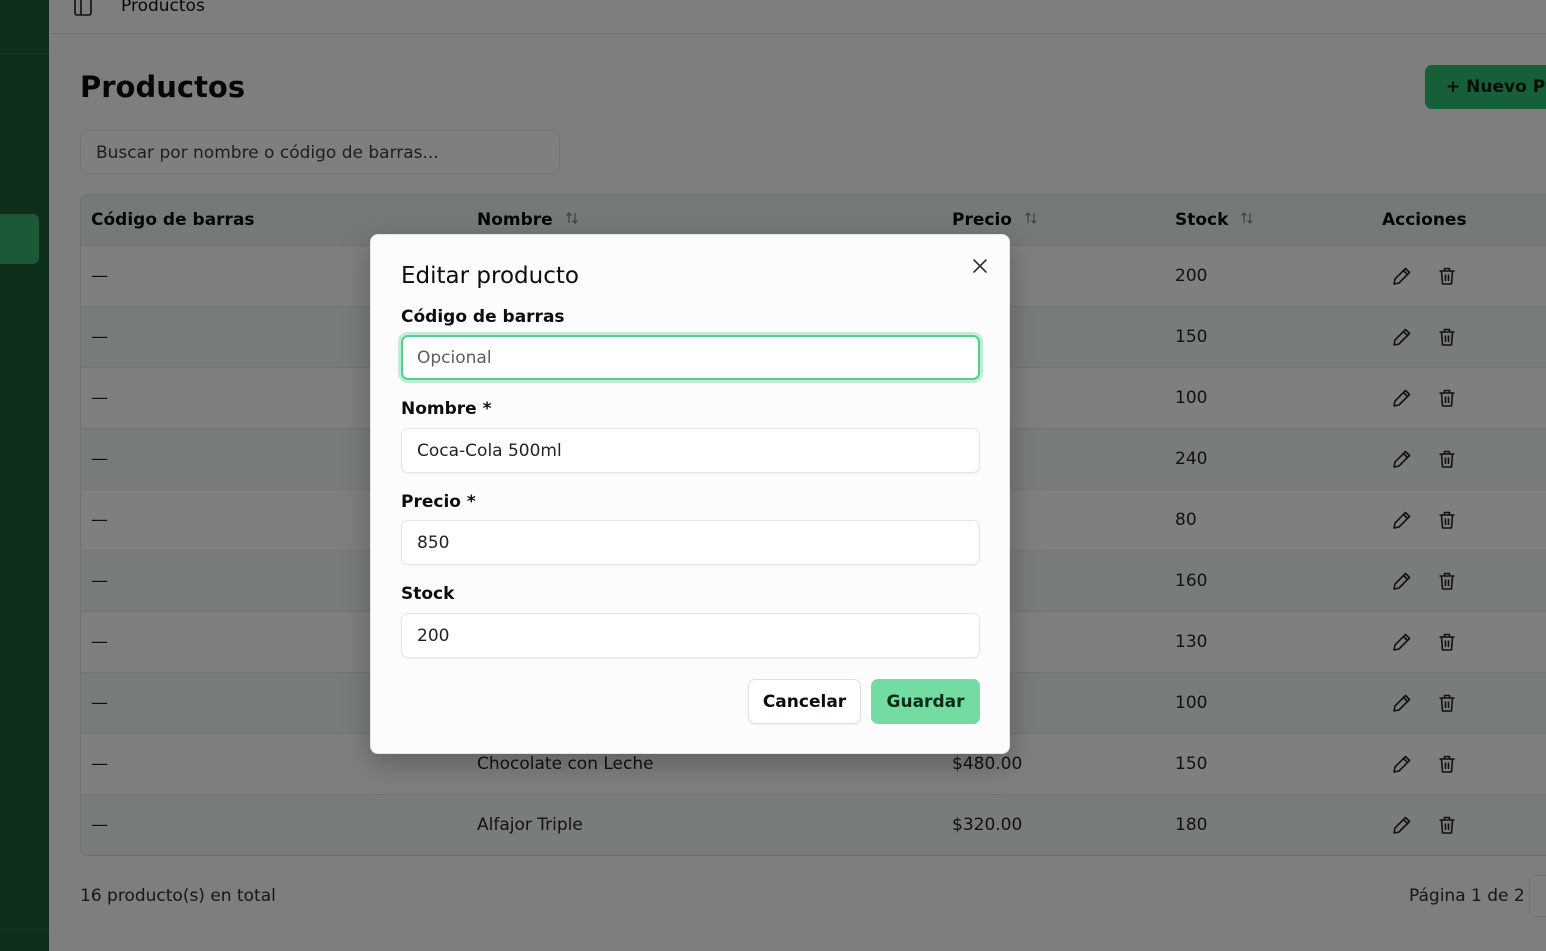 The height and width of the screenshot is (951, 1546). What do you see at coordinates (428, 594) in the screenshot?
I see `stock-label: Stock` at bounding box center [428, 594].